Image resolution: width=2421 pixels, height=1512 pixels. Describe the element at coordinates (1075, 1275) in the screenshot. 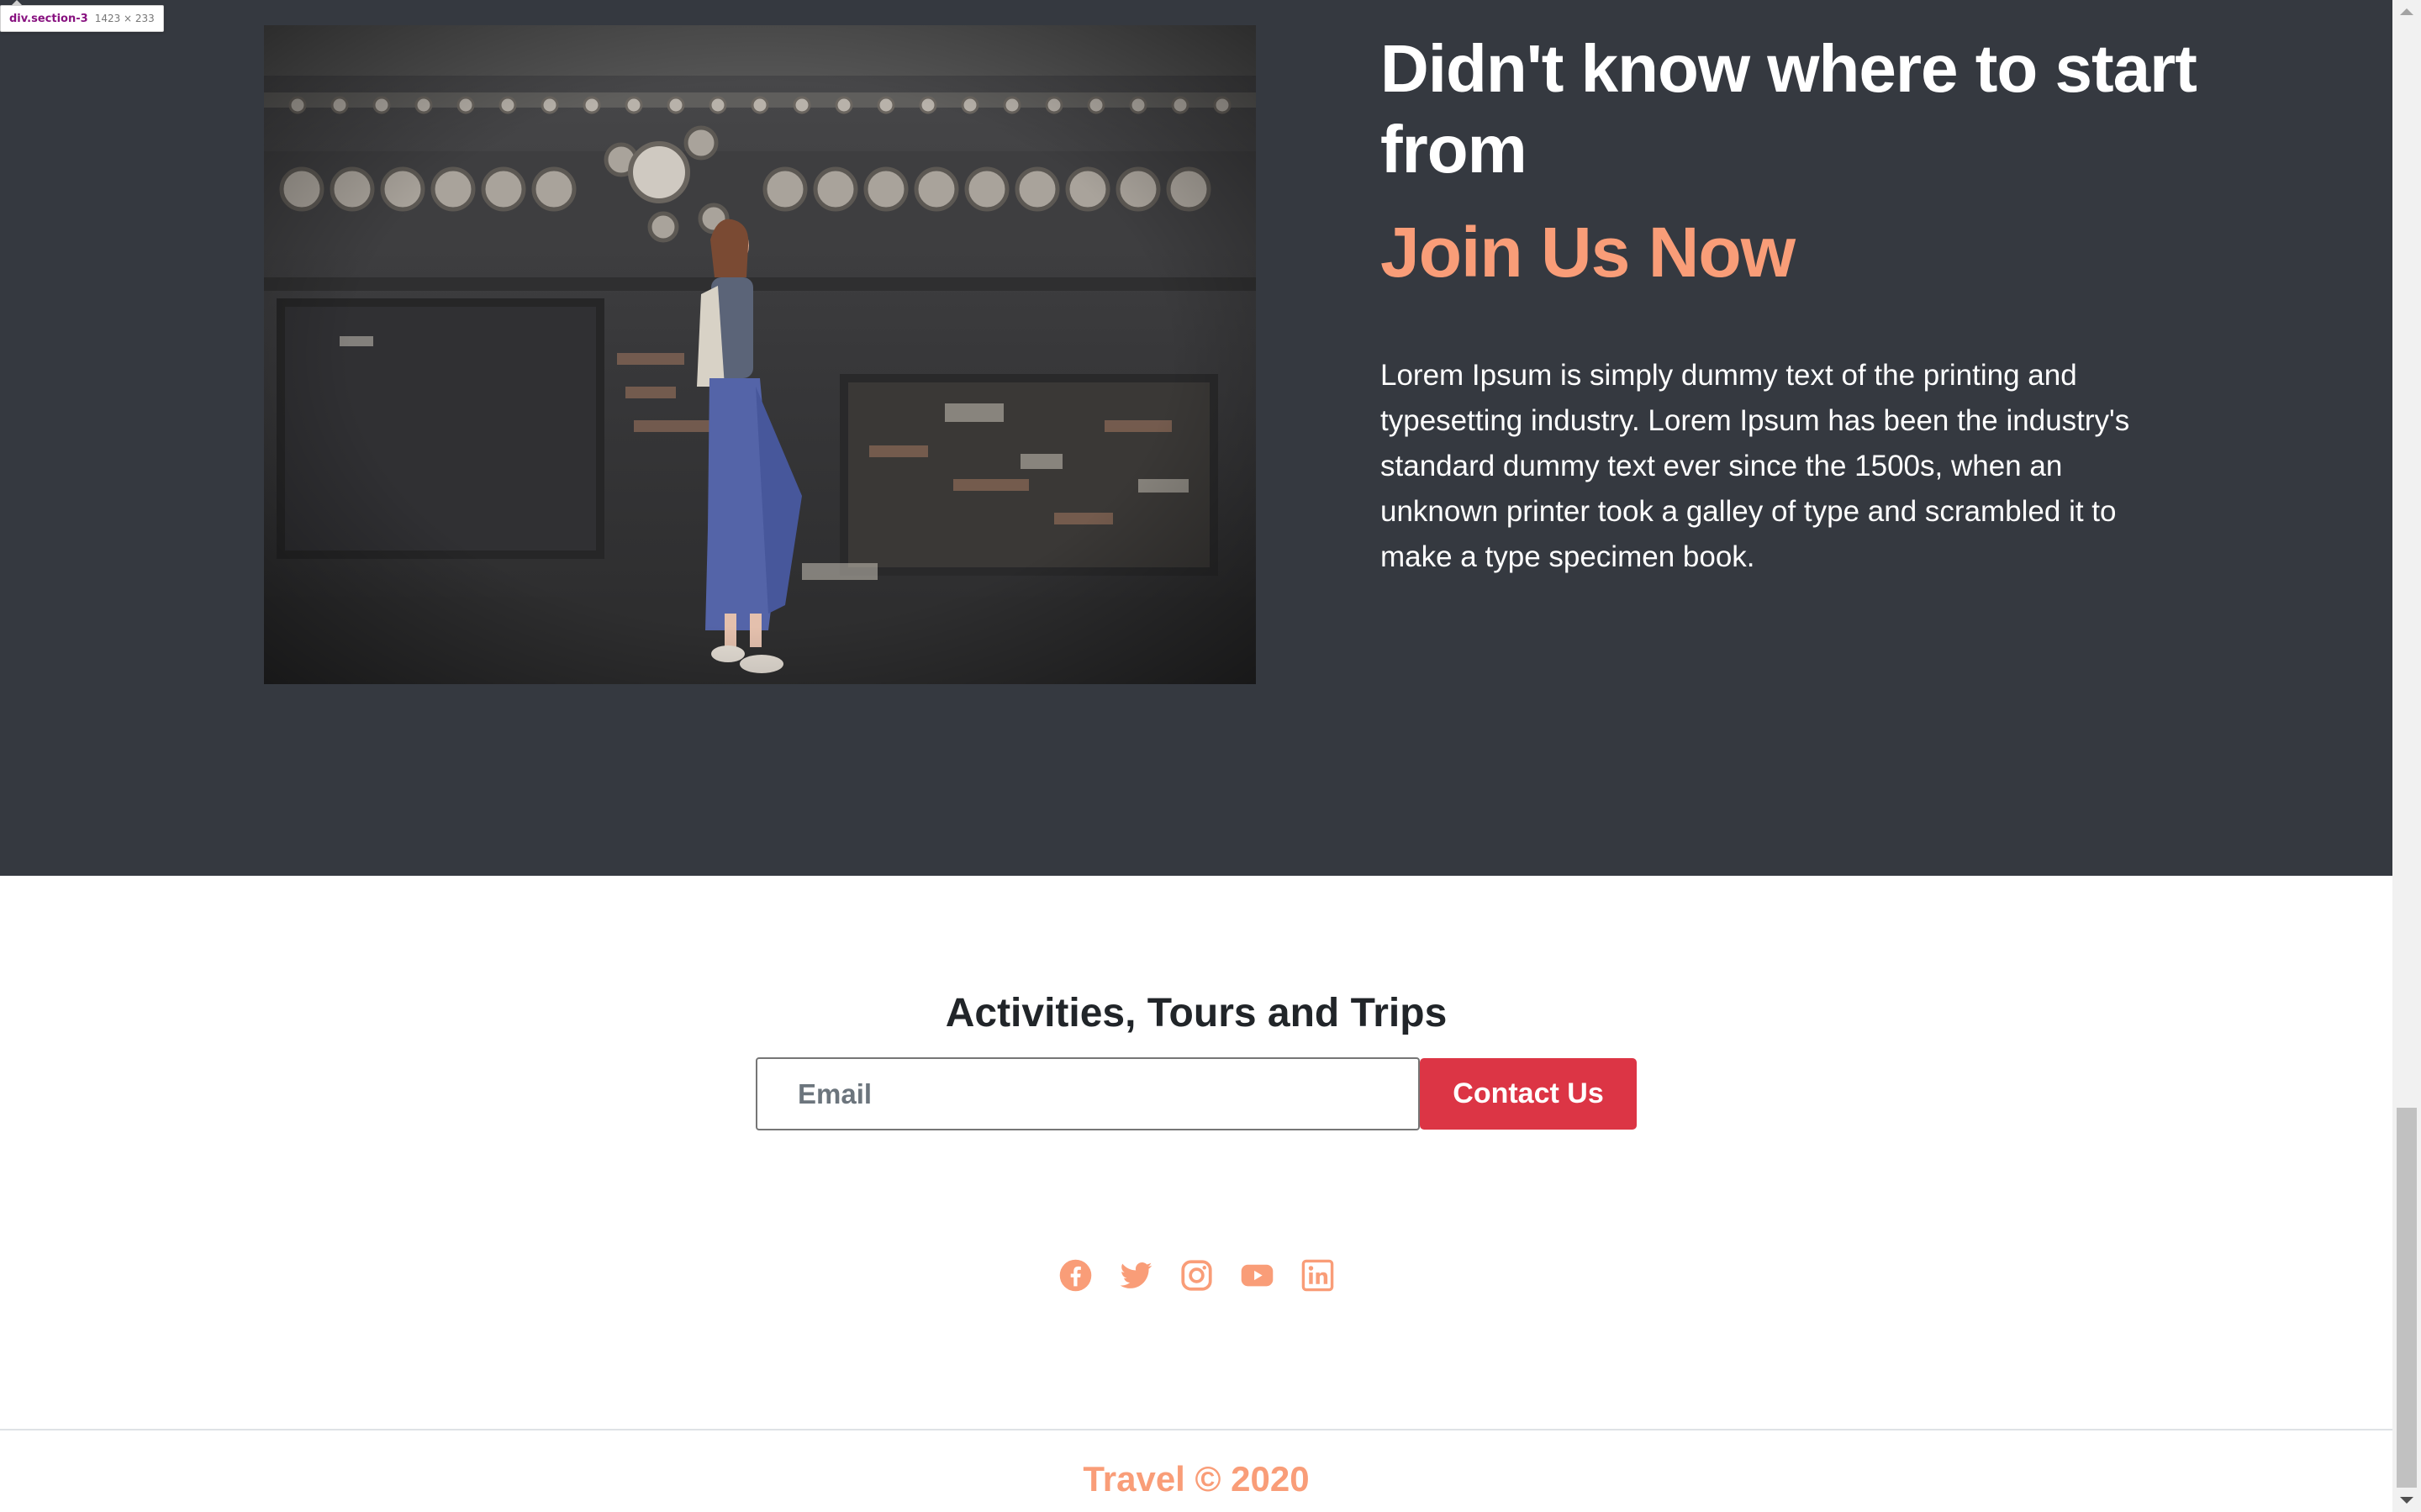

I see `facebook-icon` at that location.